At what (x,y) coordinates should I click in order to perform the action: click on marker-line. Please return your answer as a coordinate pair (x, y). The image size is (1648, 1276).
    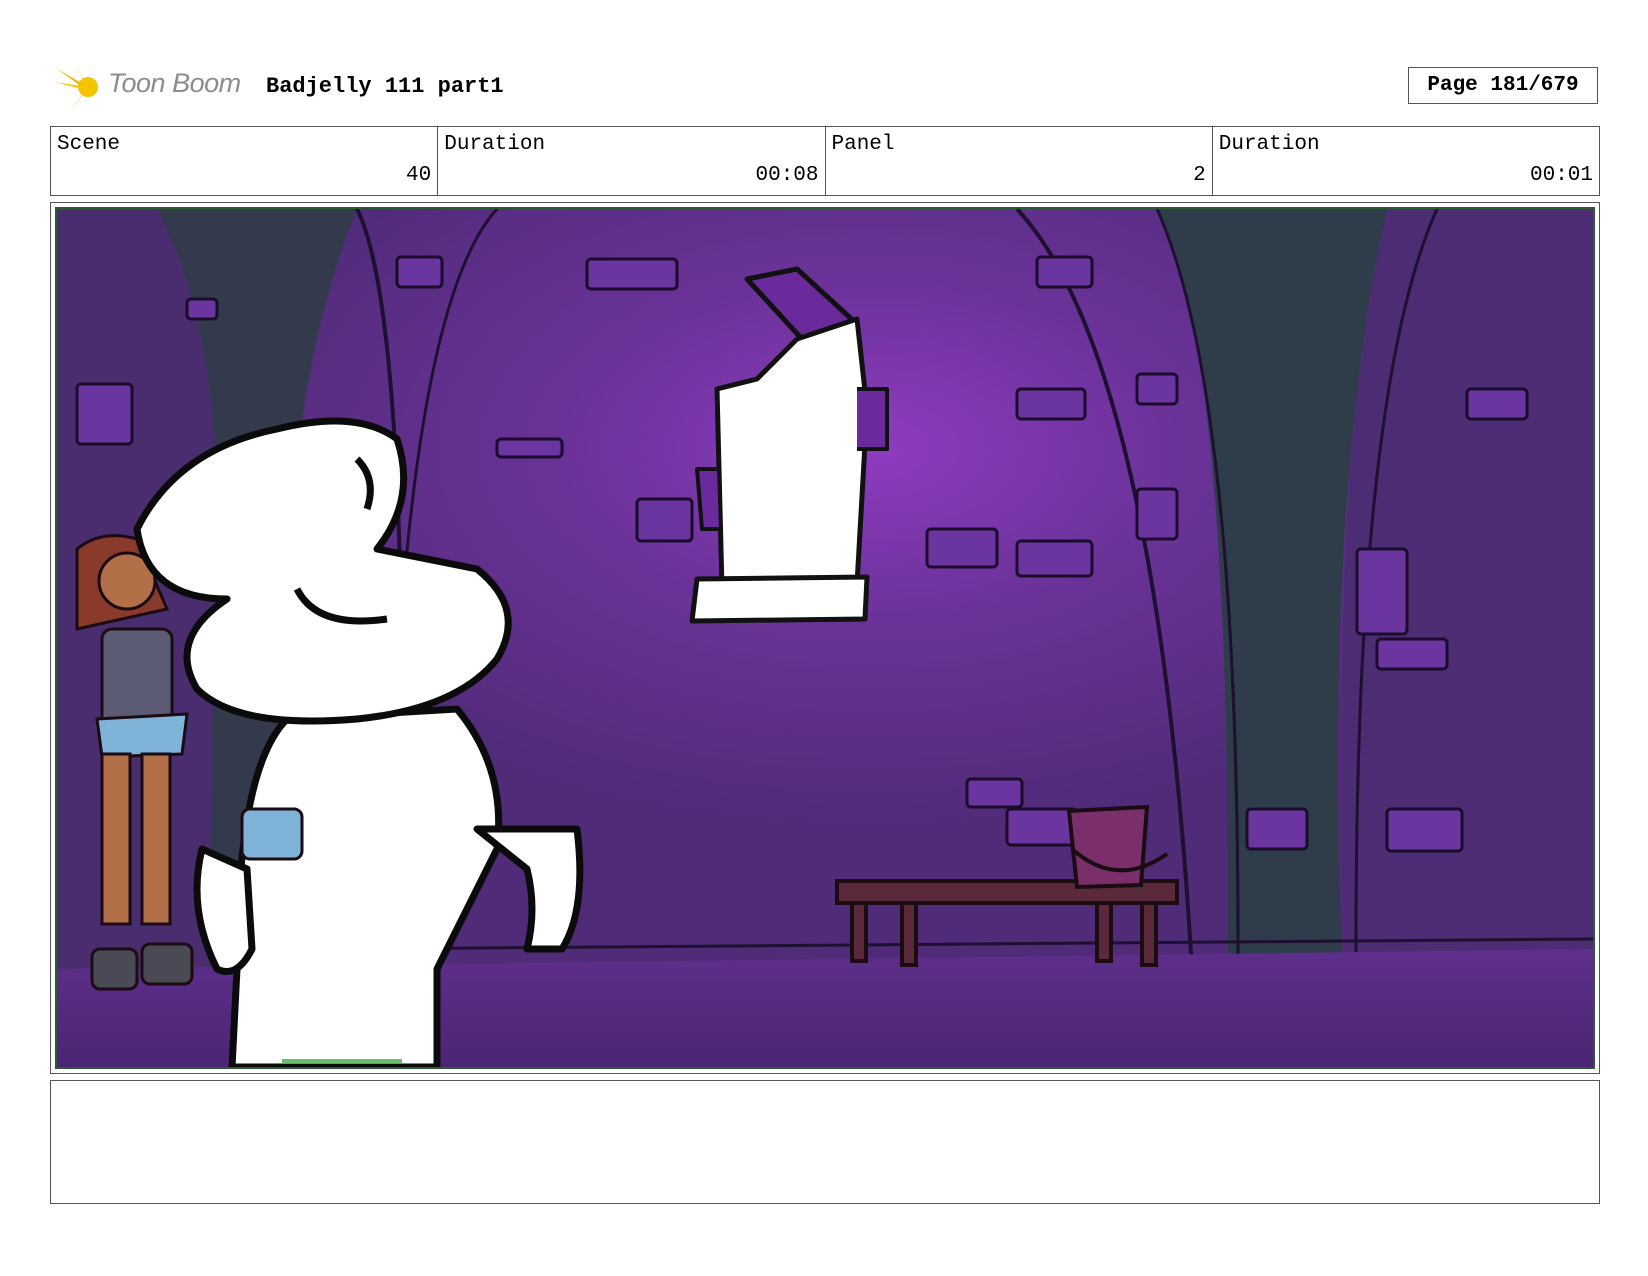
    Looking at the image, I should click on (342, 1061).